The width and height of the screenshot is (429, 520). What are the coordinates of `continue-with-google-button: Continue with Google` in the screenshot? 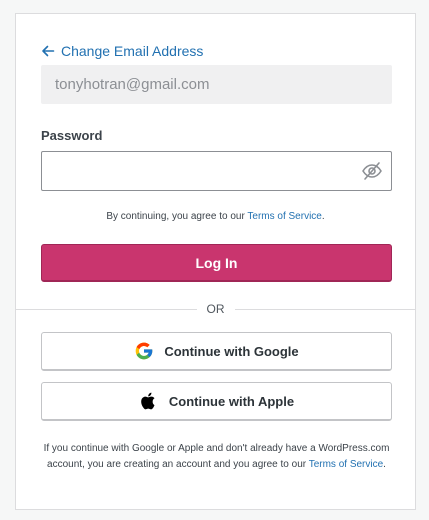 It's located at (216, 351).